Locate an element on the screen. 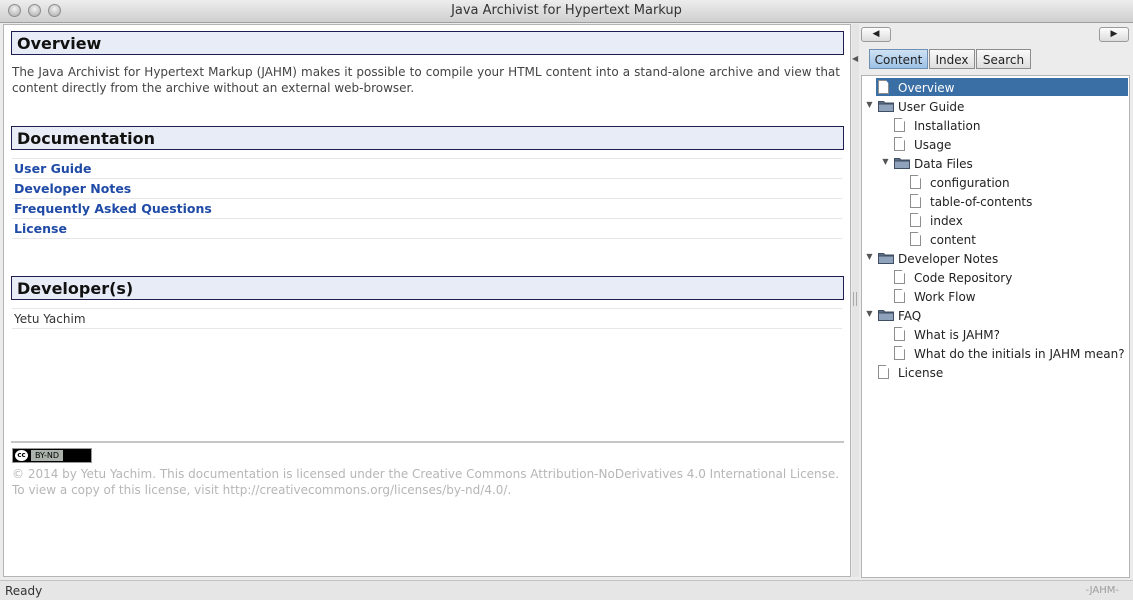  tree-item: Overview is located at coordinates (995, 87).